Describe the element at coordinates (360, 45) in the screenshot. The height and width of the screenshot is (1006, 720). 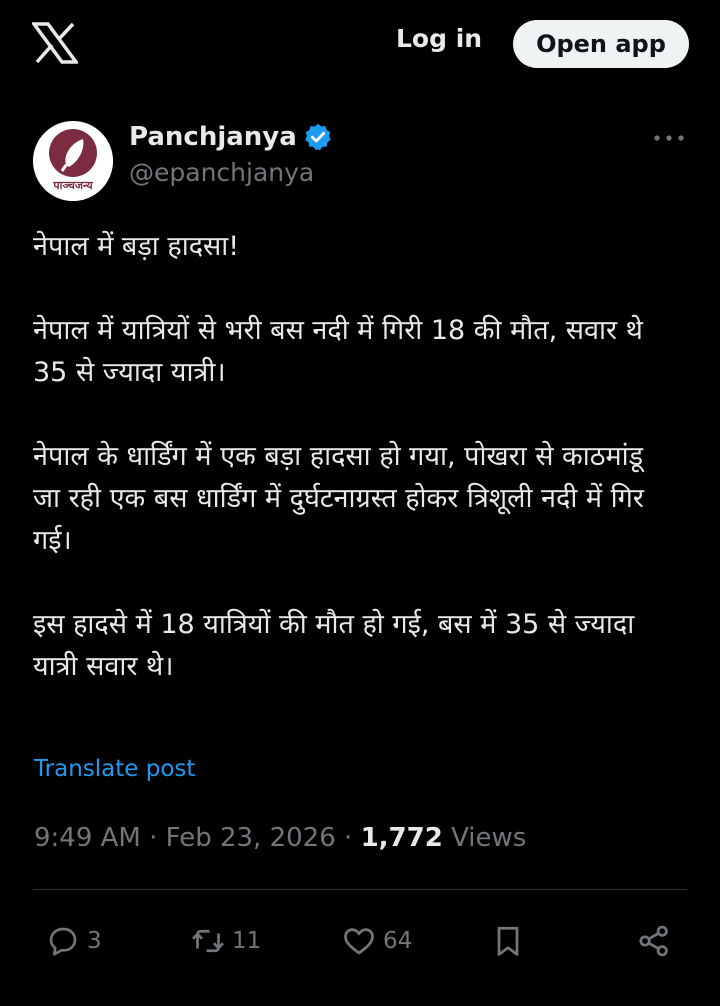
I see `top-bar: Log in Open app` at that location.